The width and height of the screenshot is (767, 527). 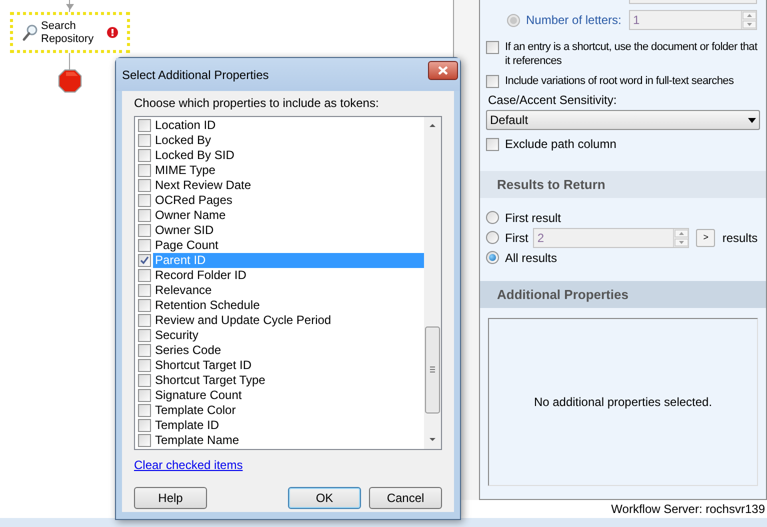 I want to click on radio-label: All results, so click(x=531, y=258).